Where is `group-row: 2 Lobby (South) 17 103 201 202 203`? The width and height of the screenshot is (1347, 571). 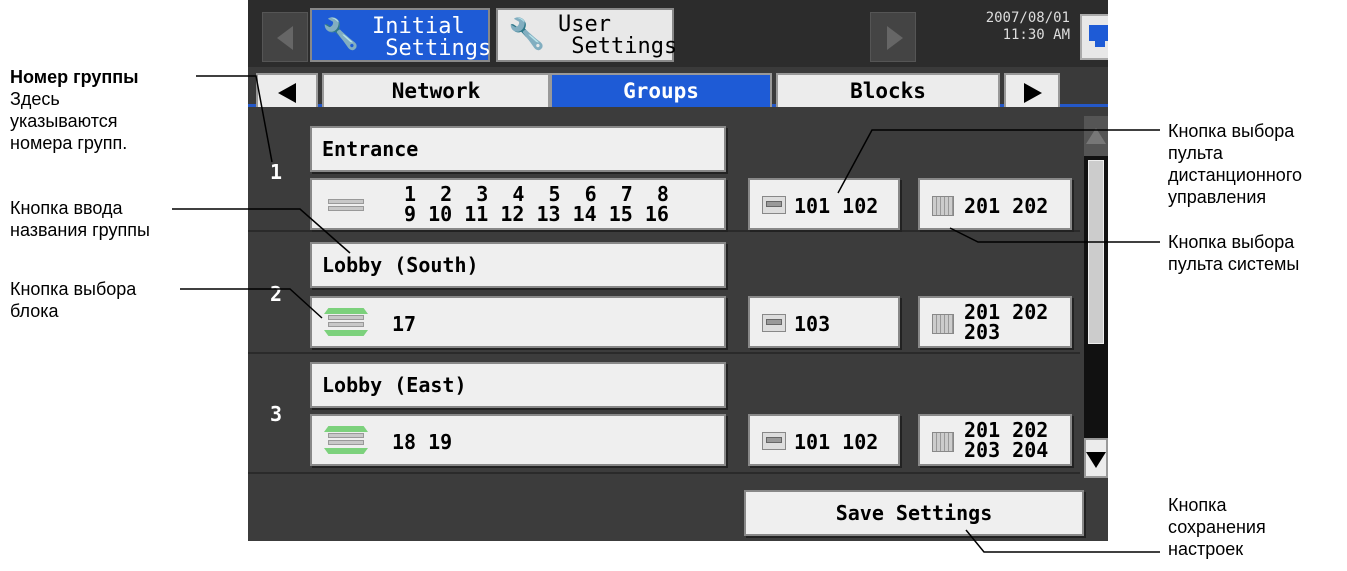 group-row: 2 Lobby (South) 17 103 201 202 203 is located at coordinates (664, 296).